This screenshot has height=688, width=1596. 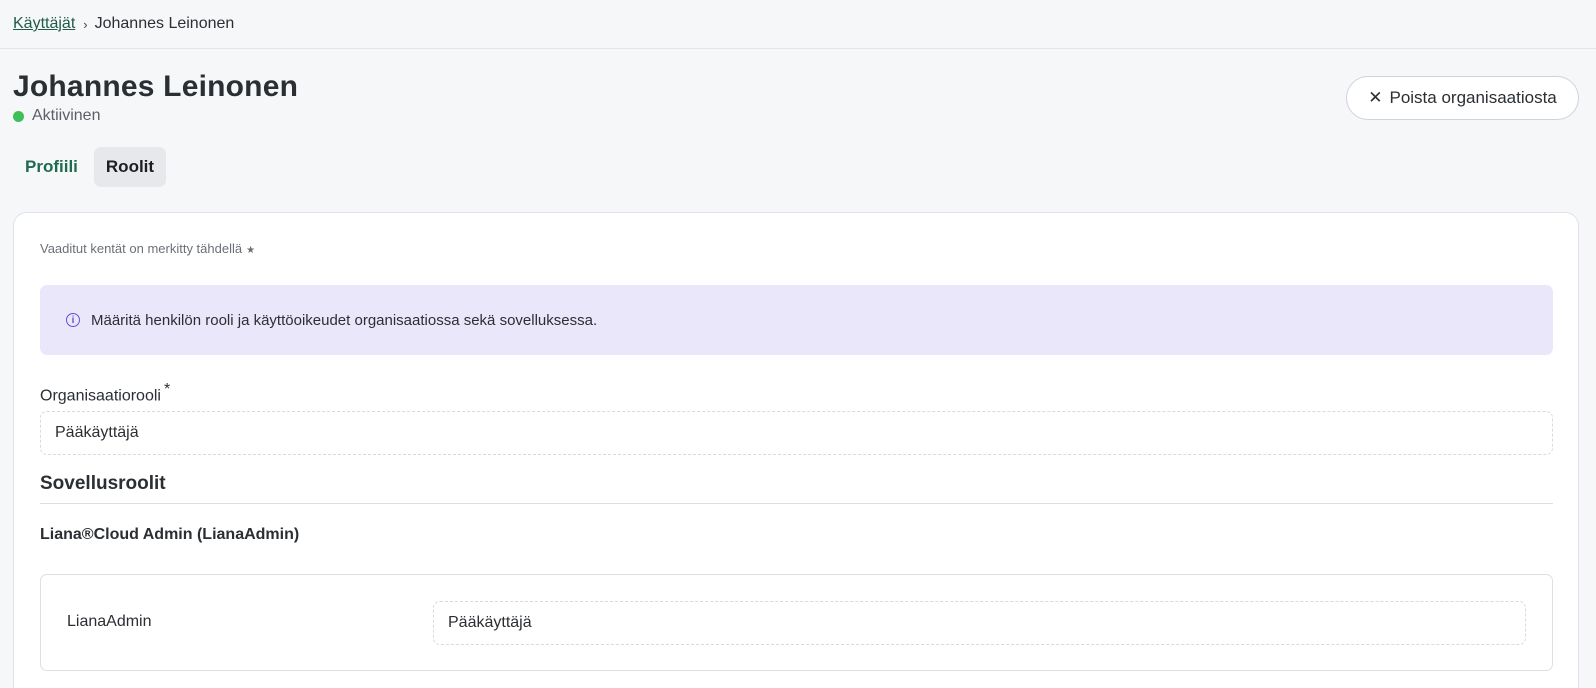 What do you see at coordinates (167, 389) in the screenshot?
I see `required-asterisk: *` at bounding box center [167, 389].